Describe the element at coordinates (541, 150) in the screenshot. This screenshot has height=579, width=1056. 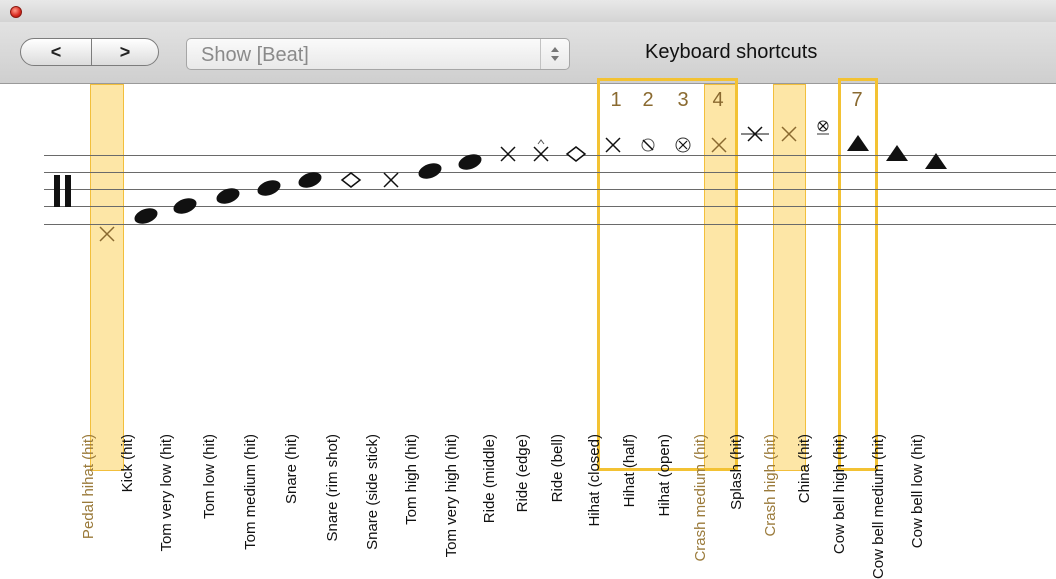
I see `note-head-x-accent` at that location.